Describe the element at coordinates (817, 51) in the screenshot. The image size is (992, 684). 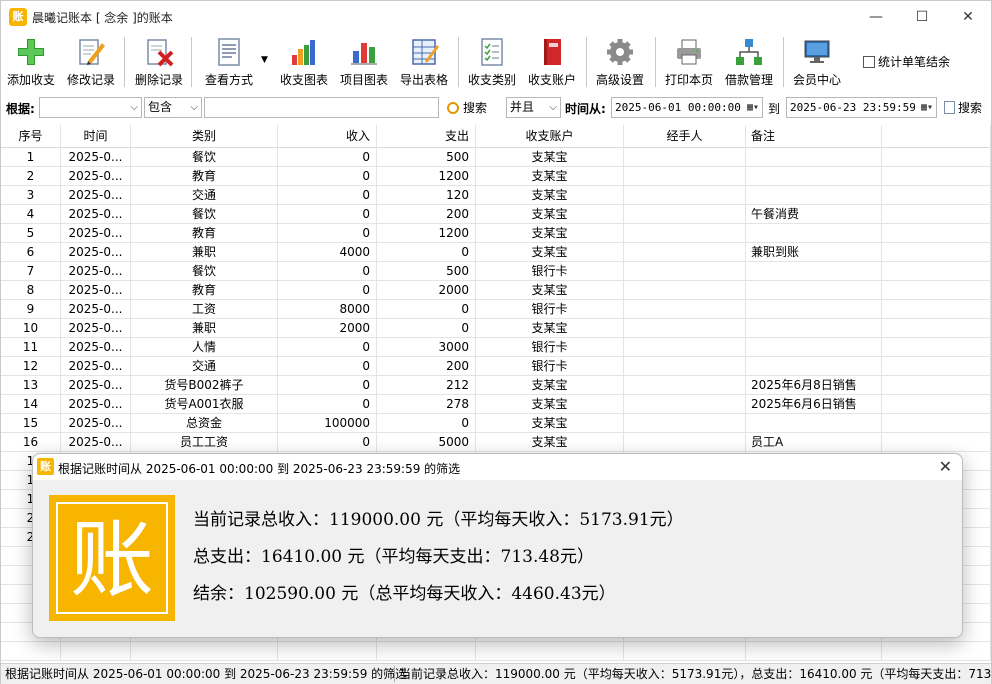
I see `monitor-icon` at that location.